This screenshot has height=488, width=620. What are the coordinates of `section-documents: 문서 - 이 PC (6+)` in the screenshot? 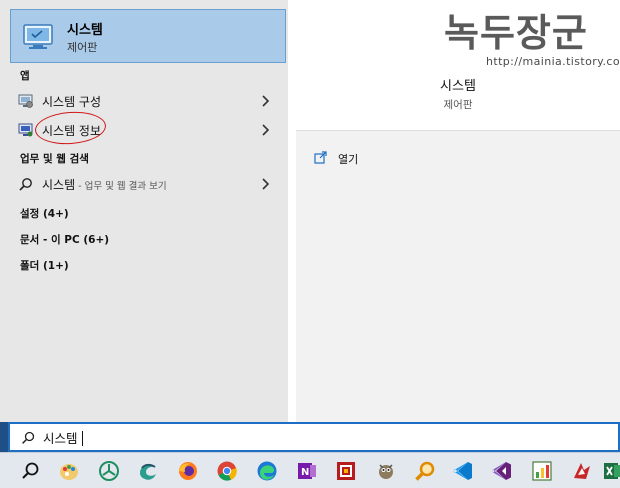 It's located at (64, 239).